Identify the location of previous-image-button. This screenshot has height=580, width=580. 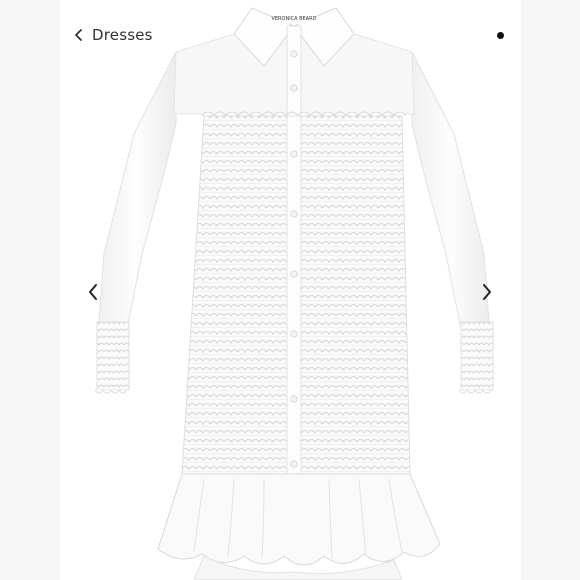
(93, 294).